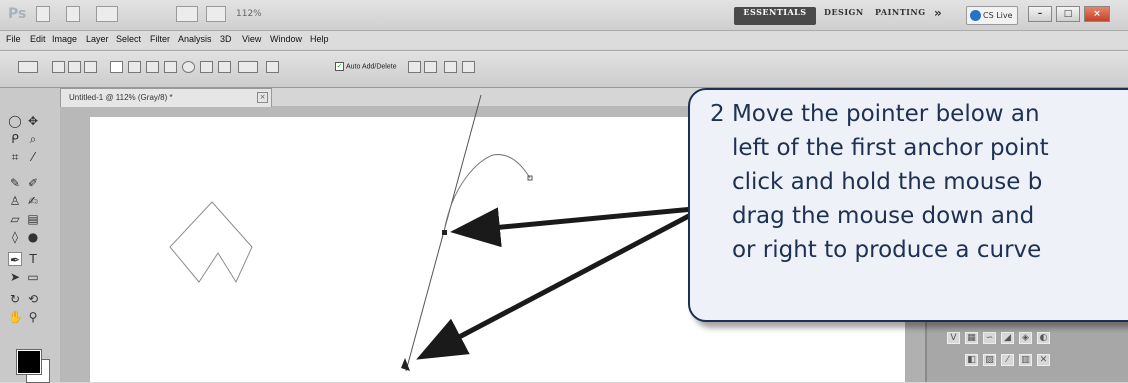  Describe the element at coordinates (211, 242) in the screenshot. I see `diamond-shape-path` at that location.